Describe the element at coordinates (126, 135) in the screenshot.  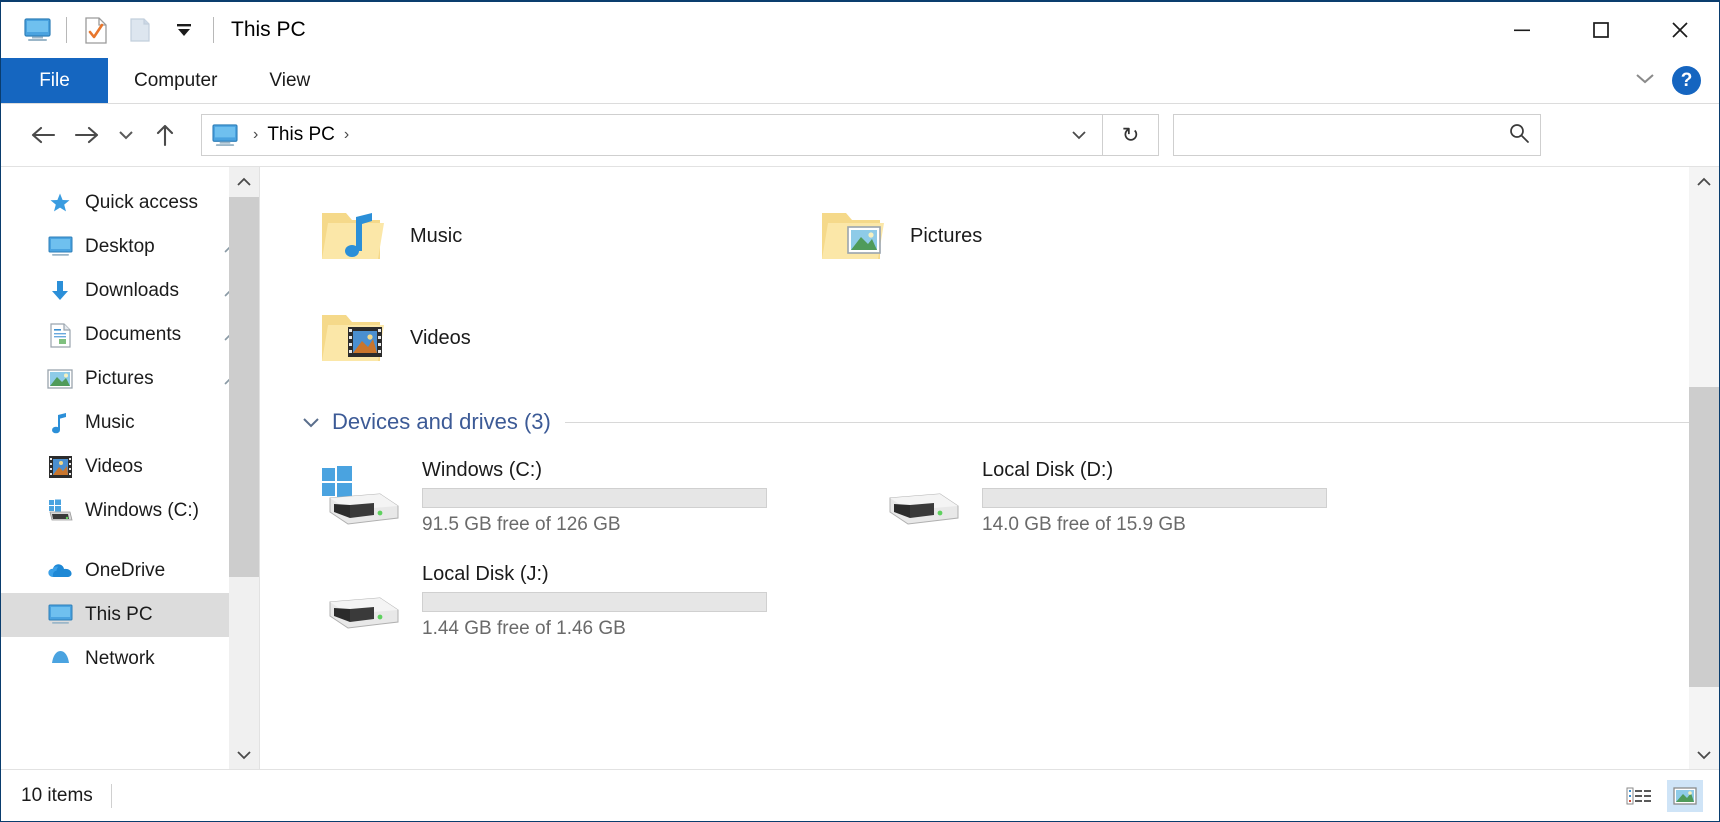
I see `recent-locations-chevron-down-icon` at that location.